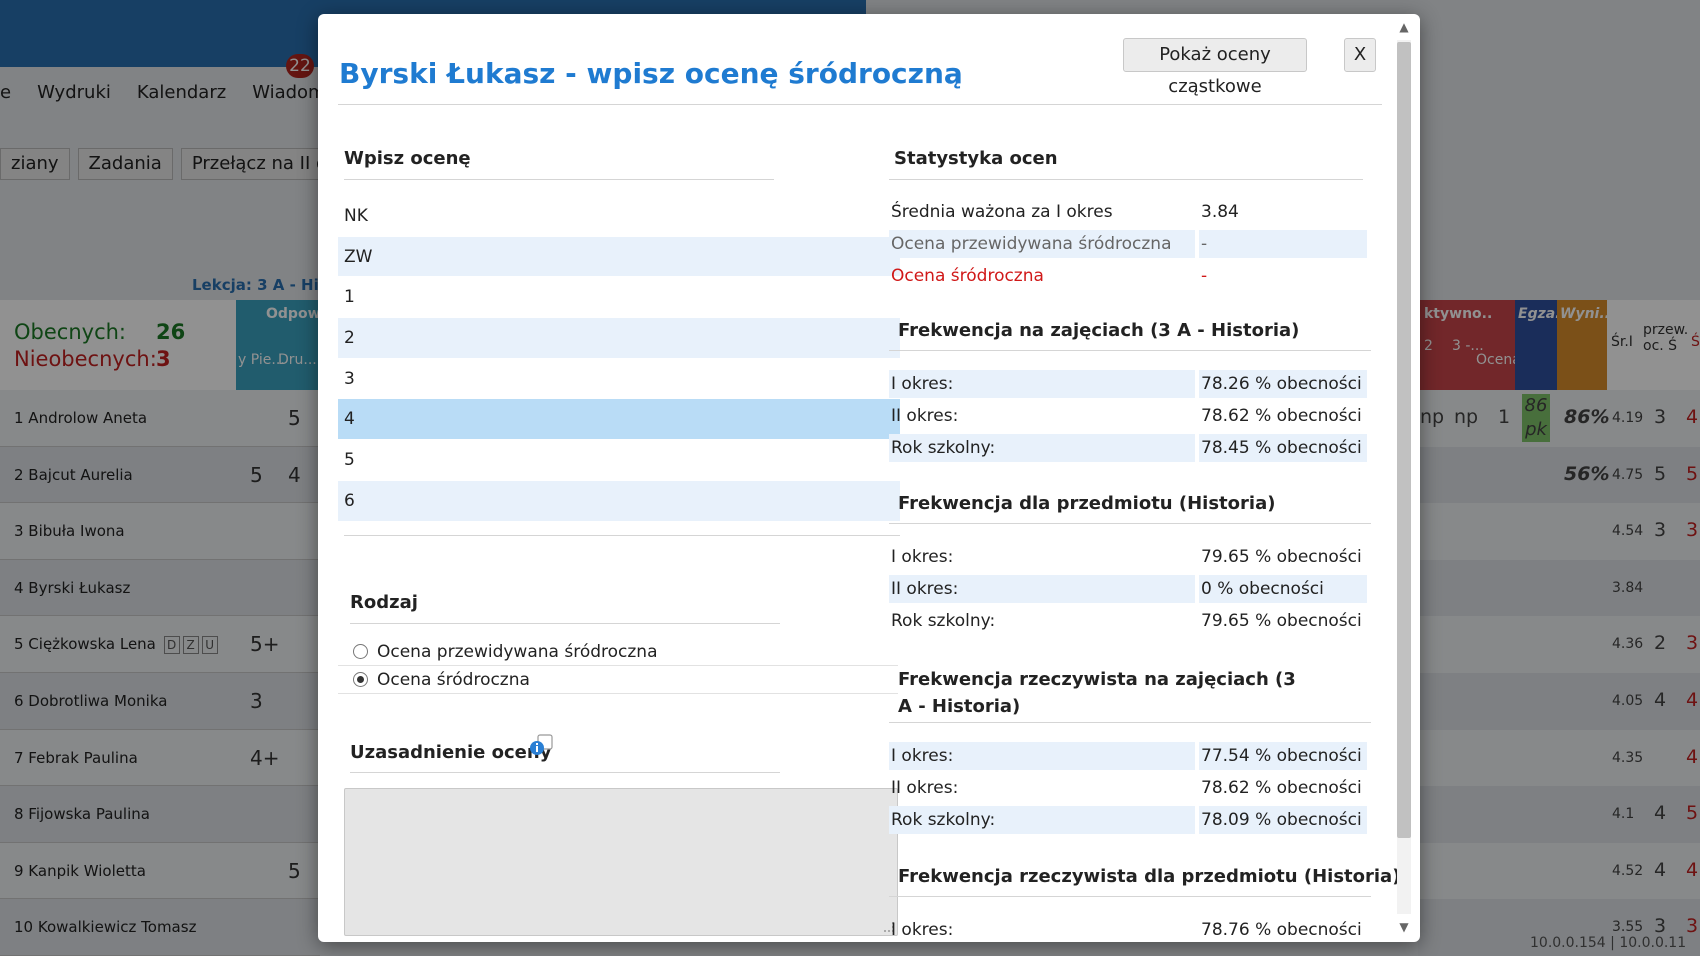 This screenshot has width=1700, height=956. Describe the element at coordinates (619, 257) in the screenshot. I see `grade-option: ZW` at that location.